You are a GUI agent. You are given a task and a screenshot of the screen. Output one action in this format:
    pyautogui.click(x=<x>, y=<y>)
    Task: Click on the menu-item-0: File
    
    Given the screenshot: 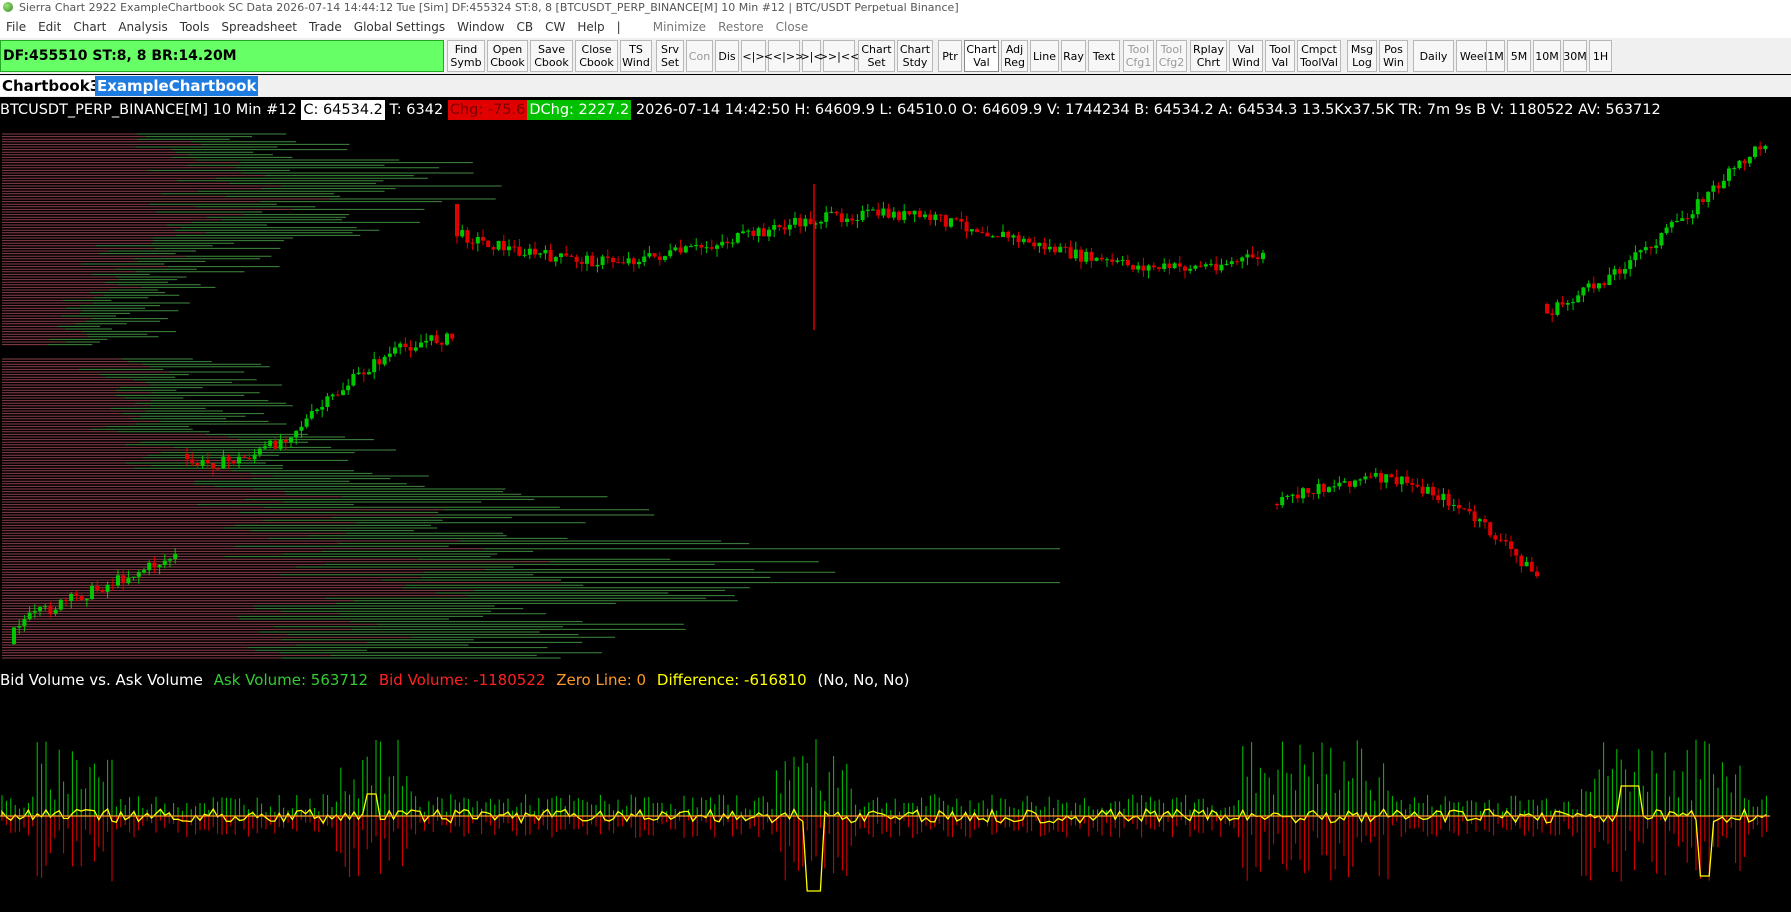 What is the action you would take?
    pyautogui.click(x=16, y=27)
    